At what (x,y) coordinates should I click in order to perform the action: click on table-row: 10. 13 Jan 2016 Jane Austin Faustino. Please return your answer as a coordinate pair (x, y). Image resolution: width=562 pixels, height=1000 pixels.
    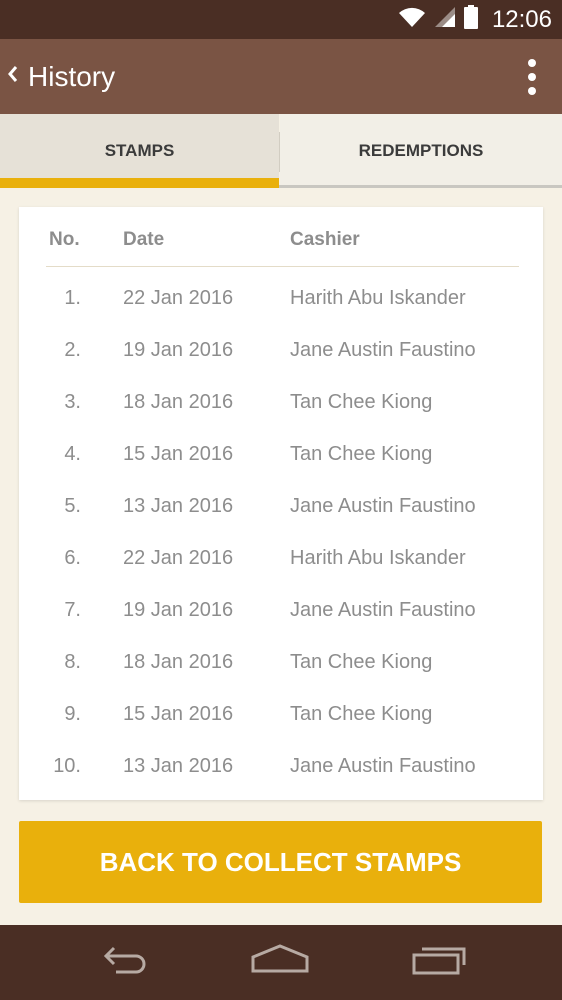
    Looking at the image, I should click on (281, 766).